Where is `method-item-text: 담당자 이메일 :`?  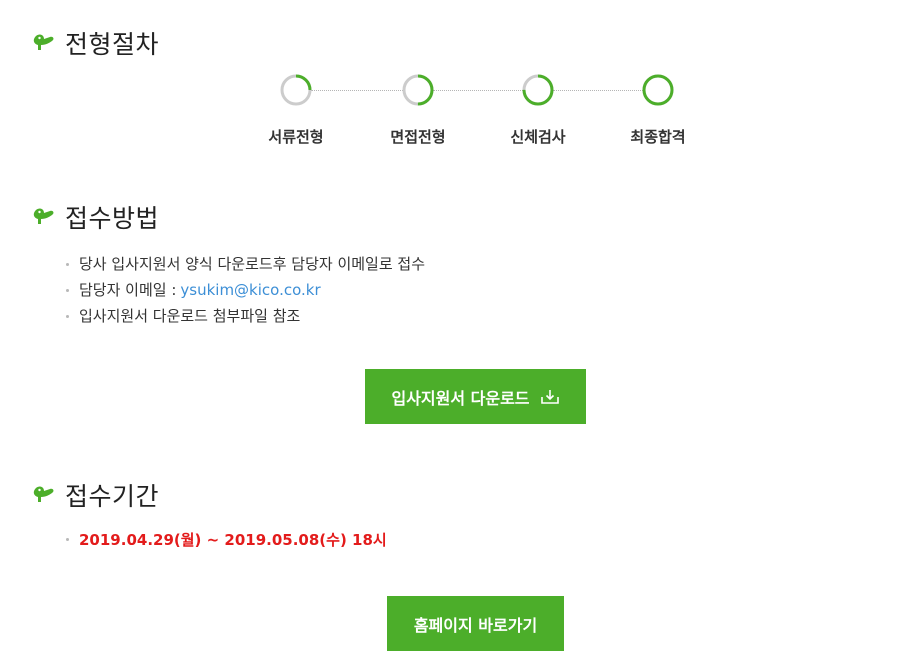
method-item-text: 담당자 이메일 : is located at coordinates (128, 290).